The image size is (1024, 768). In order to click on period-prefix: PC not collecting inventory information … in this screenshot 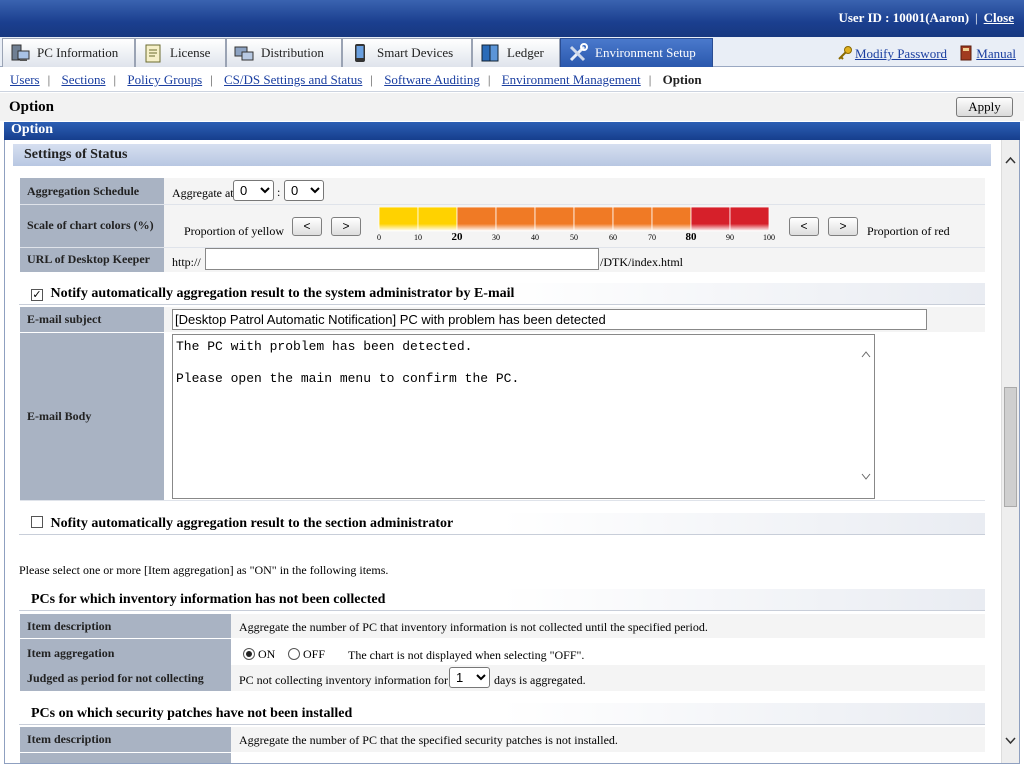, I will do `click(343, 680)`.